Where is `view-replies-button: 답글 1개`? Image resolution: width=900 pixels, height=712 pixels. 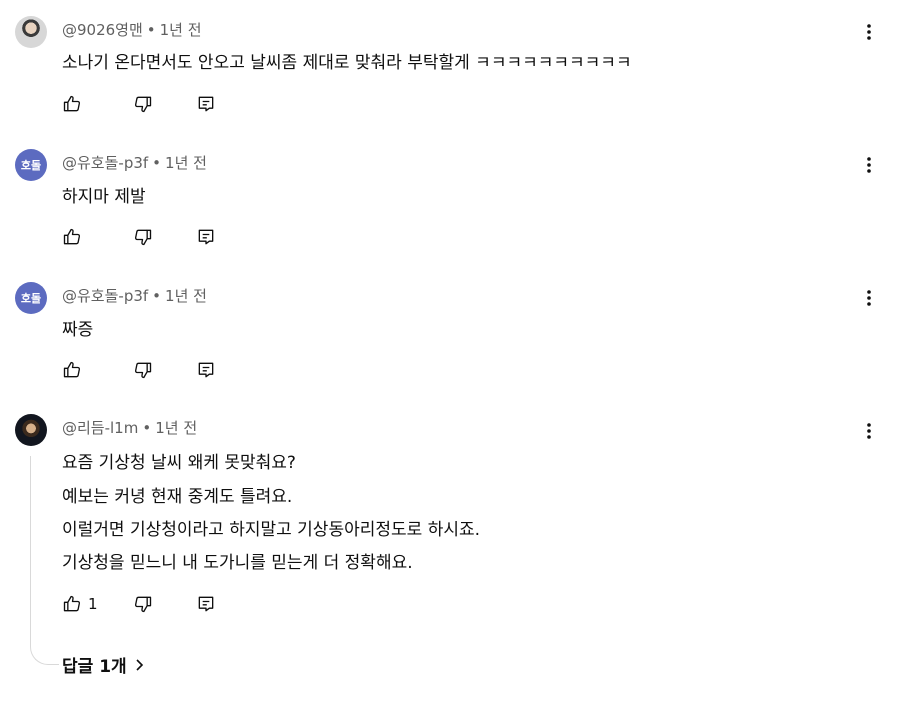 view-replies-button: 답글 1개 is located at coordinates (104, 664).